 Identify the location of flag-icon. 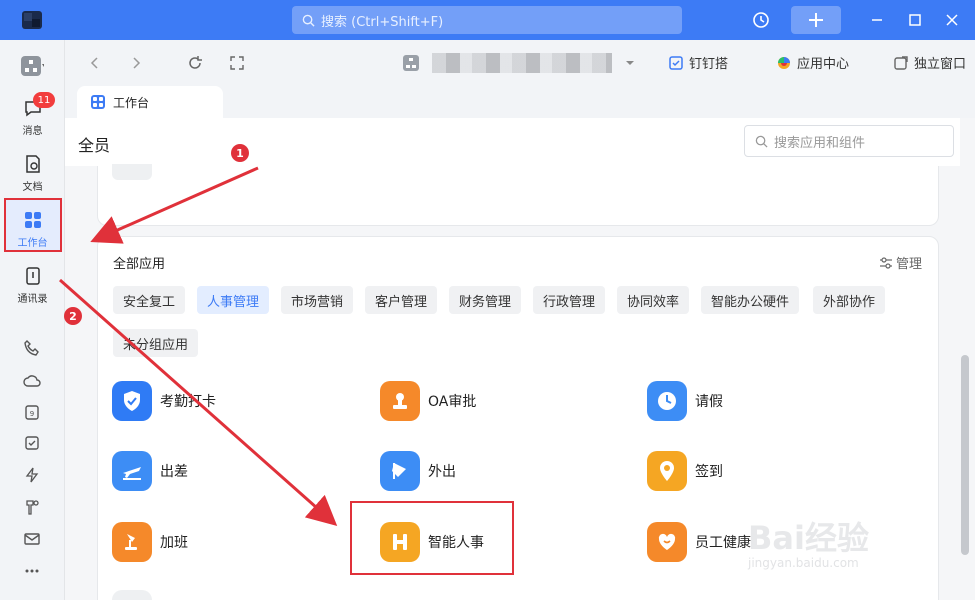
(400, 471).